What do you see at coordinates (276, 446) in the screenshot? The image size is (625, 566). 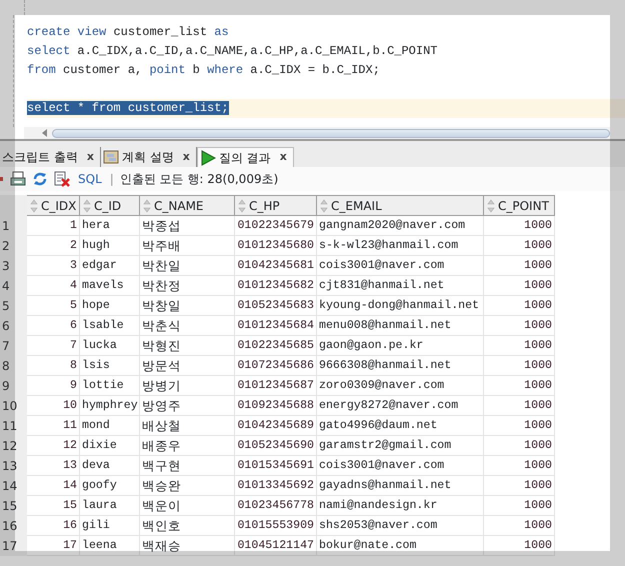 I see `table-cell: 01052345690` at bounding box center [276, 446].